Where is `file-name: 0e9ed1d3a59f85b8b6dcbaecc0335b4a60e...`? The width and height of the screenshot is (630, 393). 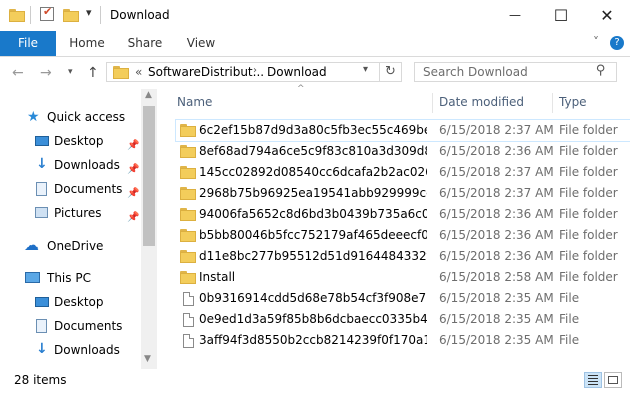 file-name: 0e9ed1d3a59f85b8b6dcbaecc0335b4a60e... is located at coordinates (313, 319).